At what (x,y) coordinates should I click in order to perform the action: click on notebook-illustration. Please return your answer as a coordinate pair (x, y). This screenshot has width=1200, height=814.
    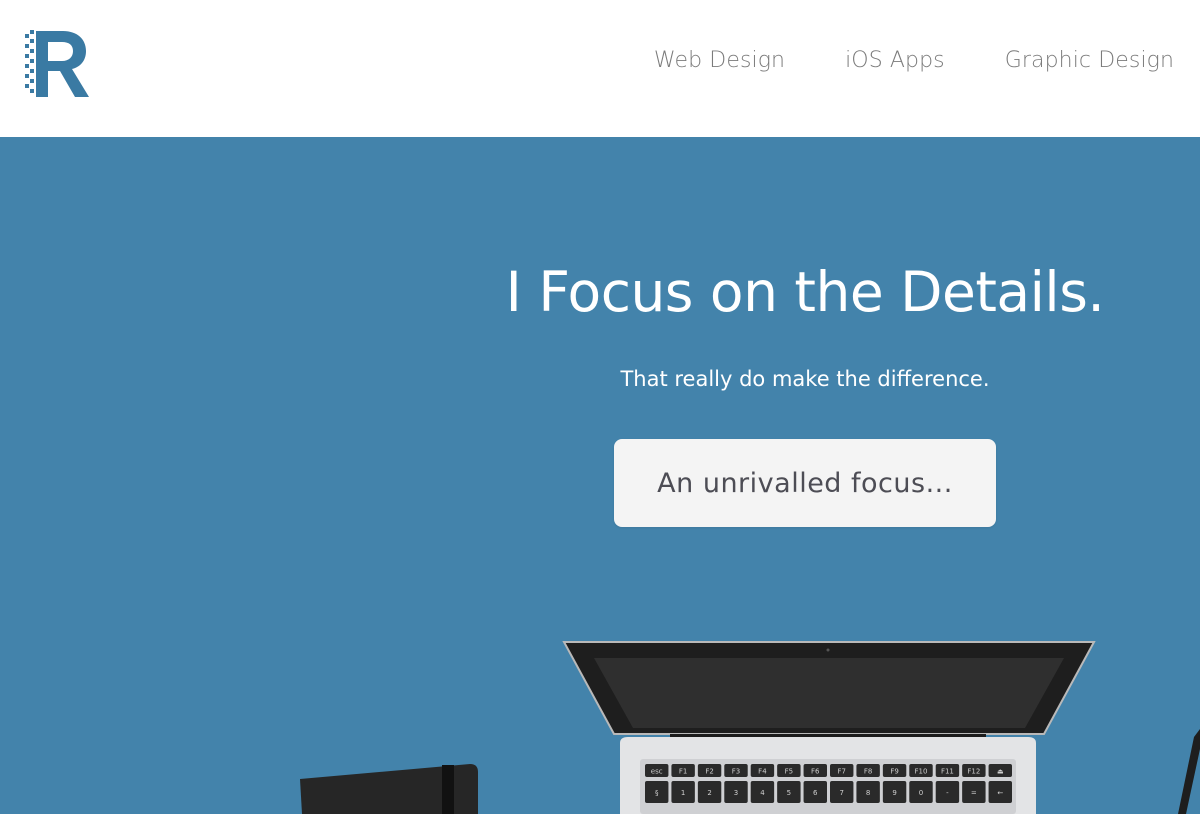
    Looking at the image, I should click on (389, 789).